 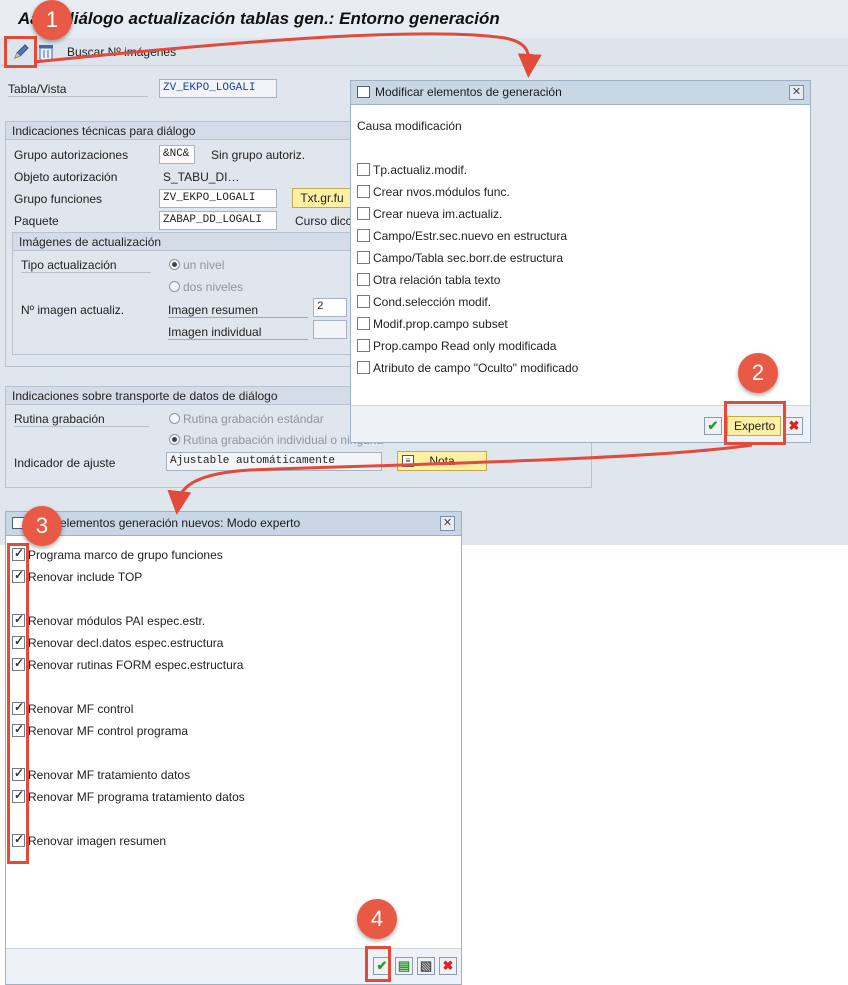 I want to click on search-images-button: Buscar Nº imágenes, so click(x=121, y=52).